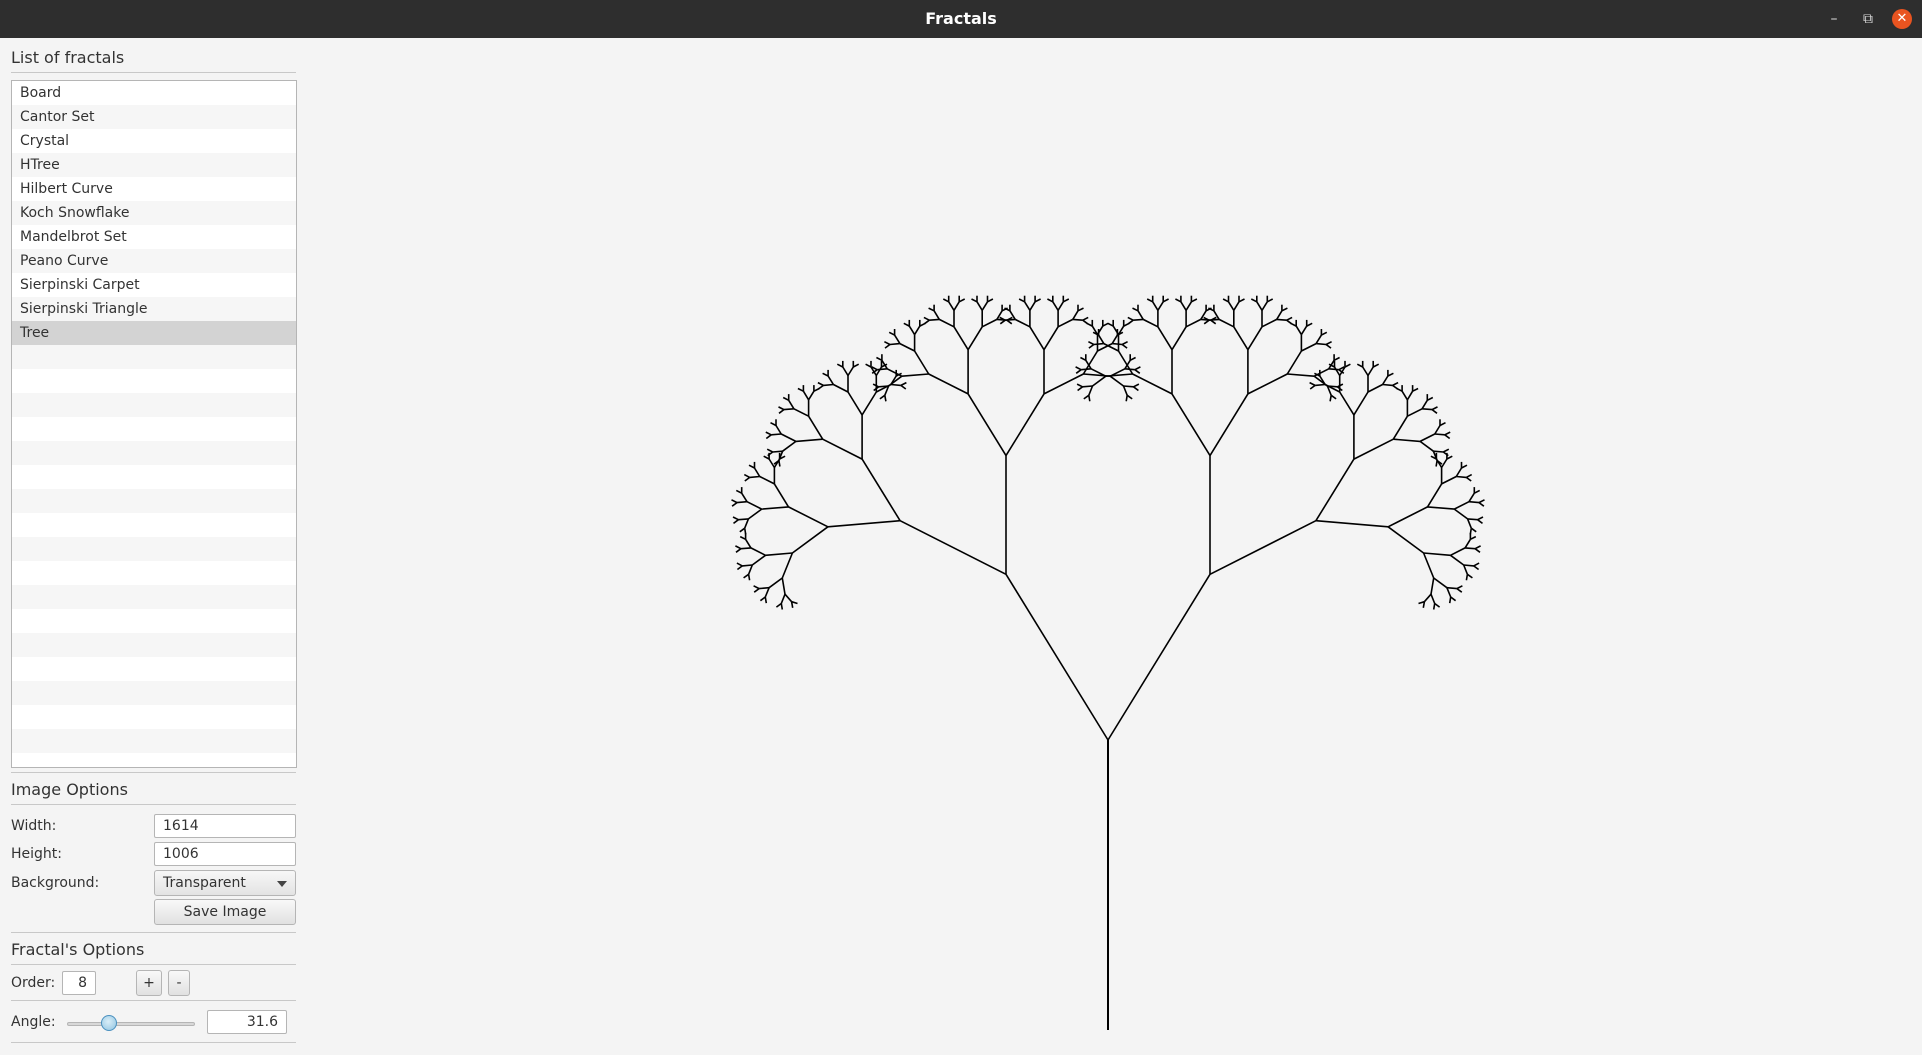  I want to click on minimize-icon: –, so click(1834, 19).